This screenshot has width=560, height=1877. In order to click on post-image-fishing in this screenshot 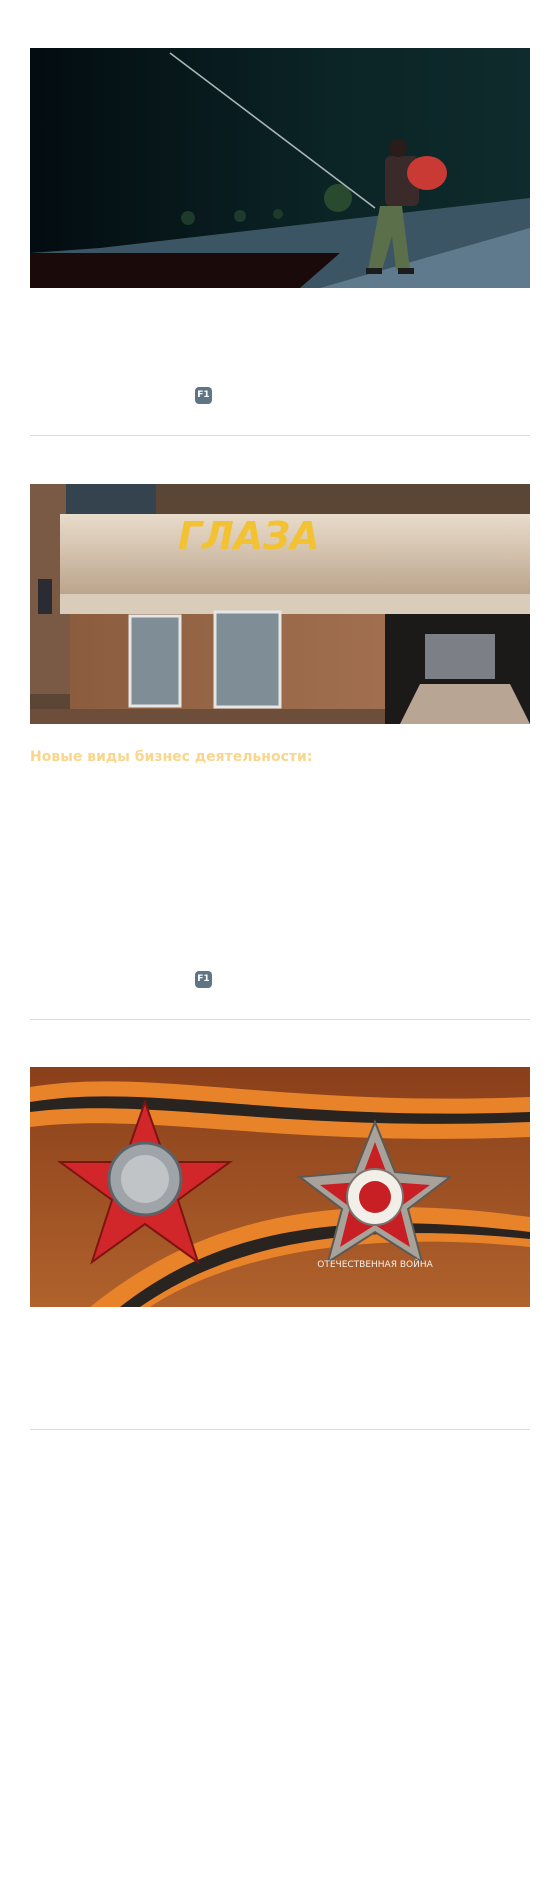, I will do `click(280, 168)`.